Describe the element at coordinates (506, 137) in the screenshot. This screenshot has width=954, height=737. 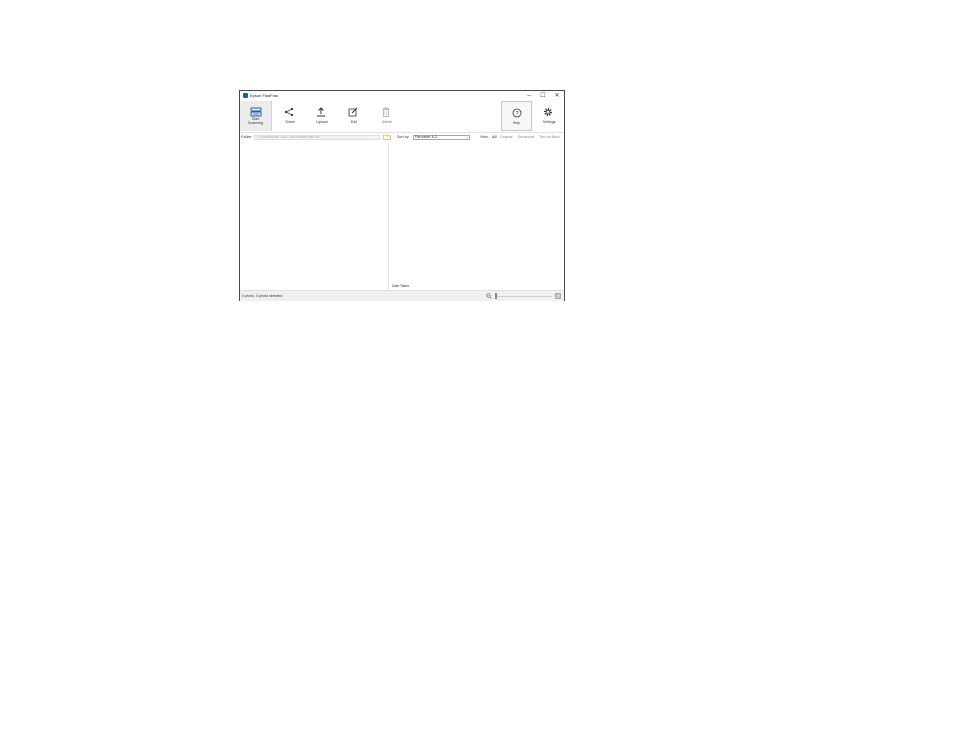
I see `view-option-original: Original` at that location.